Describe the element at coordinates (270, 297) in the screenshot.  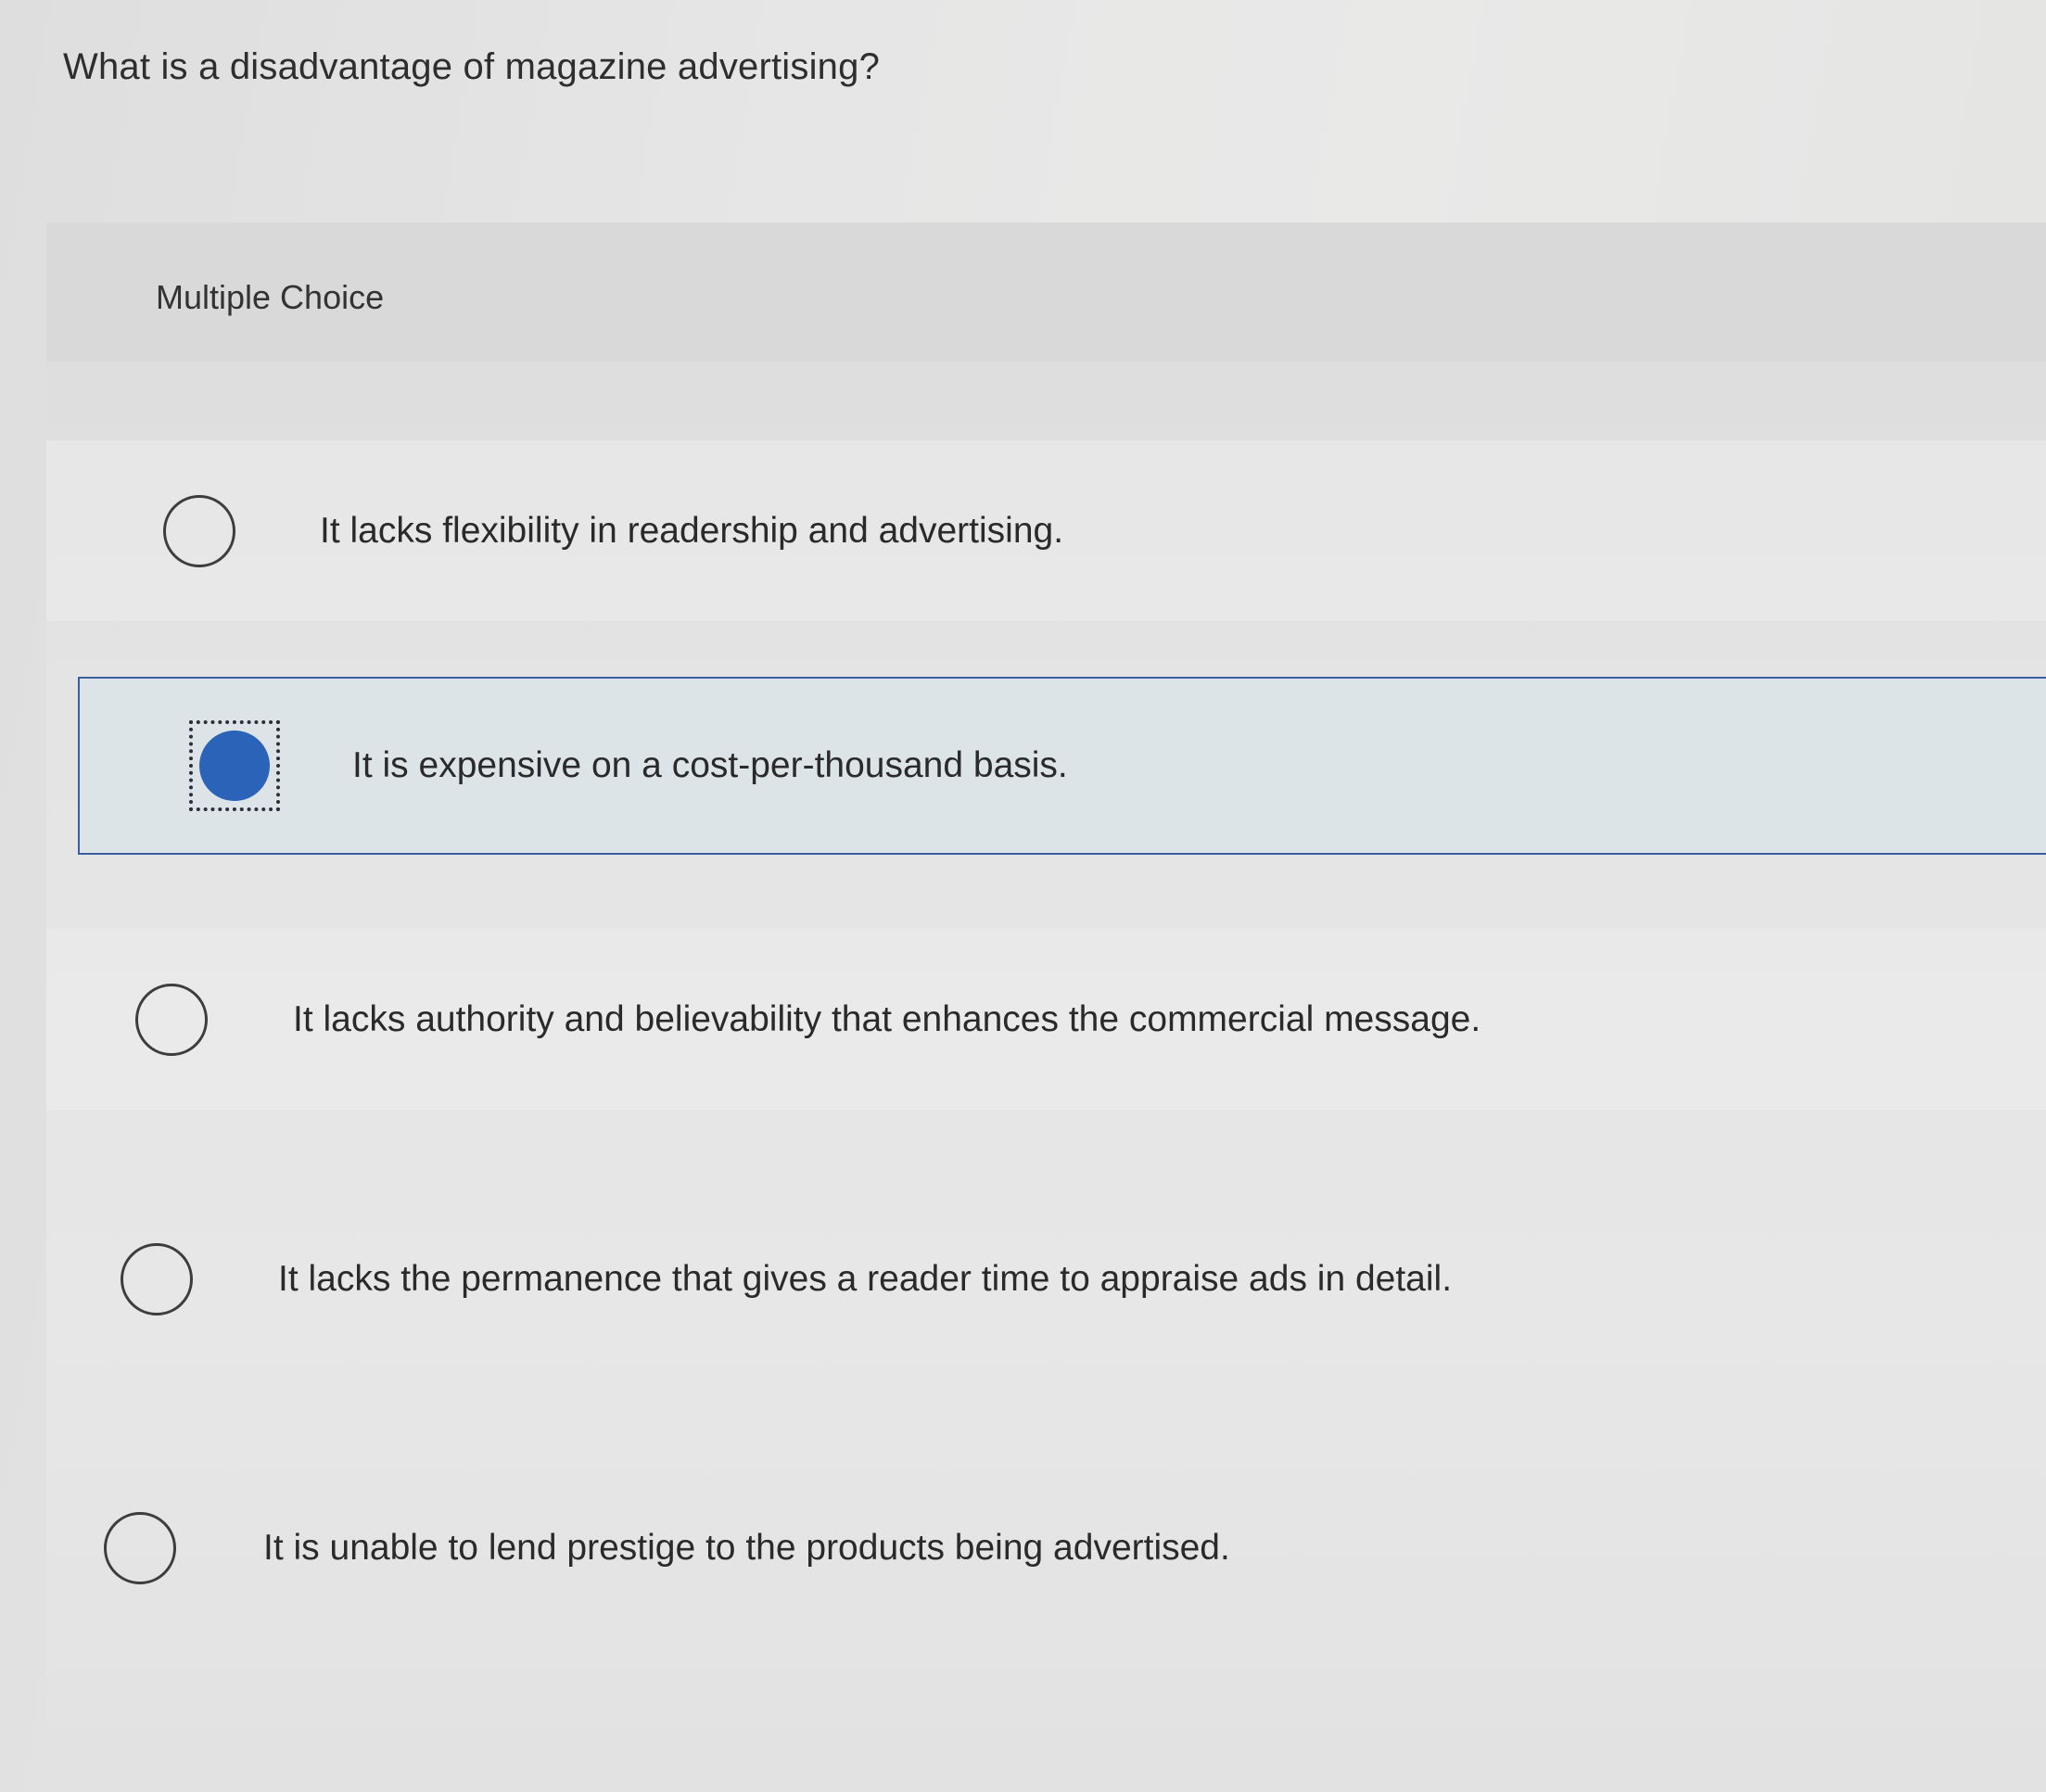
I see `question-type-label: Multiple Choice` at that location.